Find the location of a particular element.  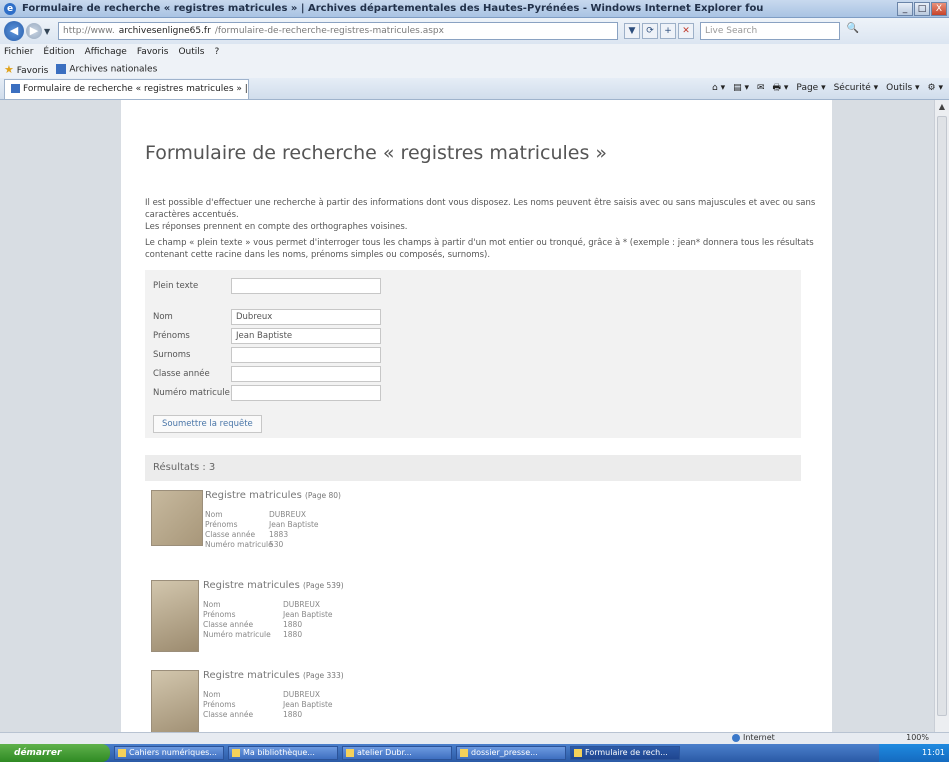

nom-label: Nom is located at coordinates (163, 317).